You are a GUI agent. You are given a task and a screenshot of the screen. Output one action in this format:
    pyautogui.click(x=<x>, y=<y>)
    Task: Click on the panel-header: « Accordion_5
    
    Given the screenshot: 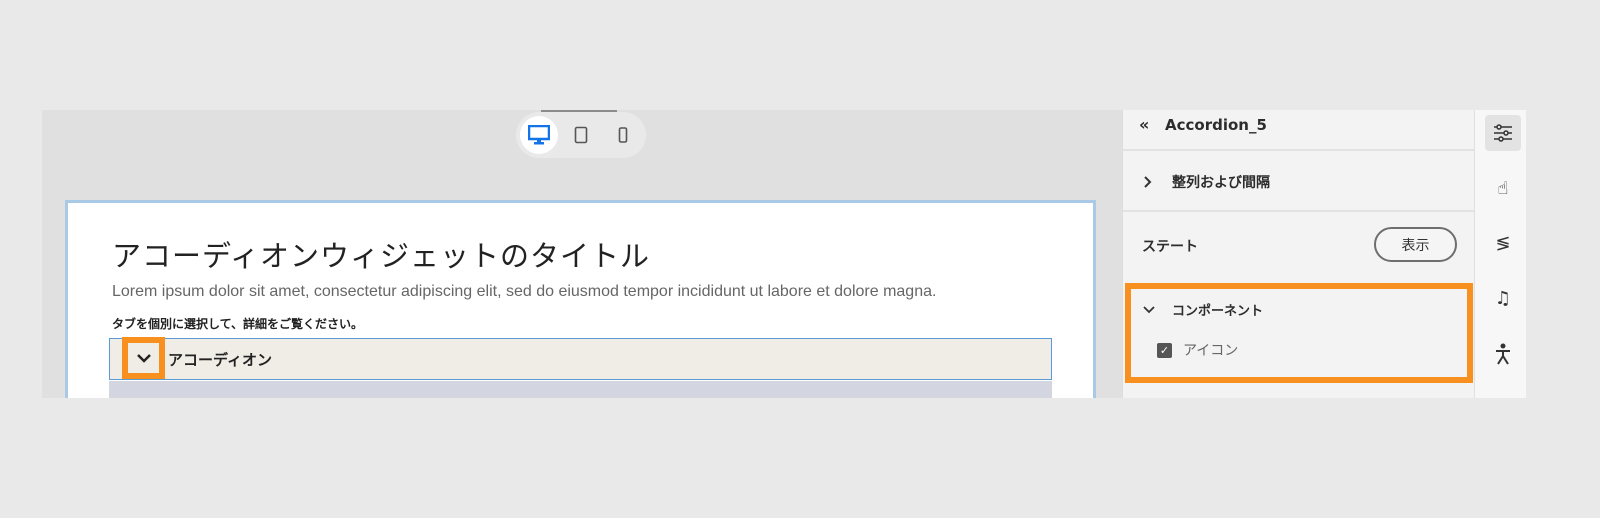 What is the action you would take?
    pyautogui.click(x=1299, y=130)
    